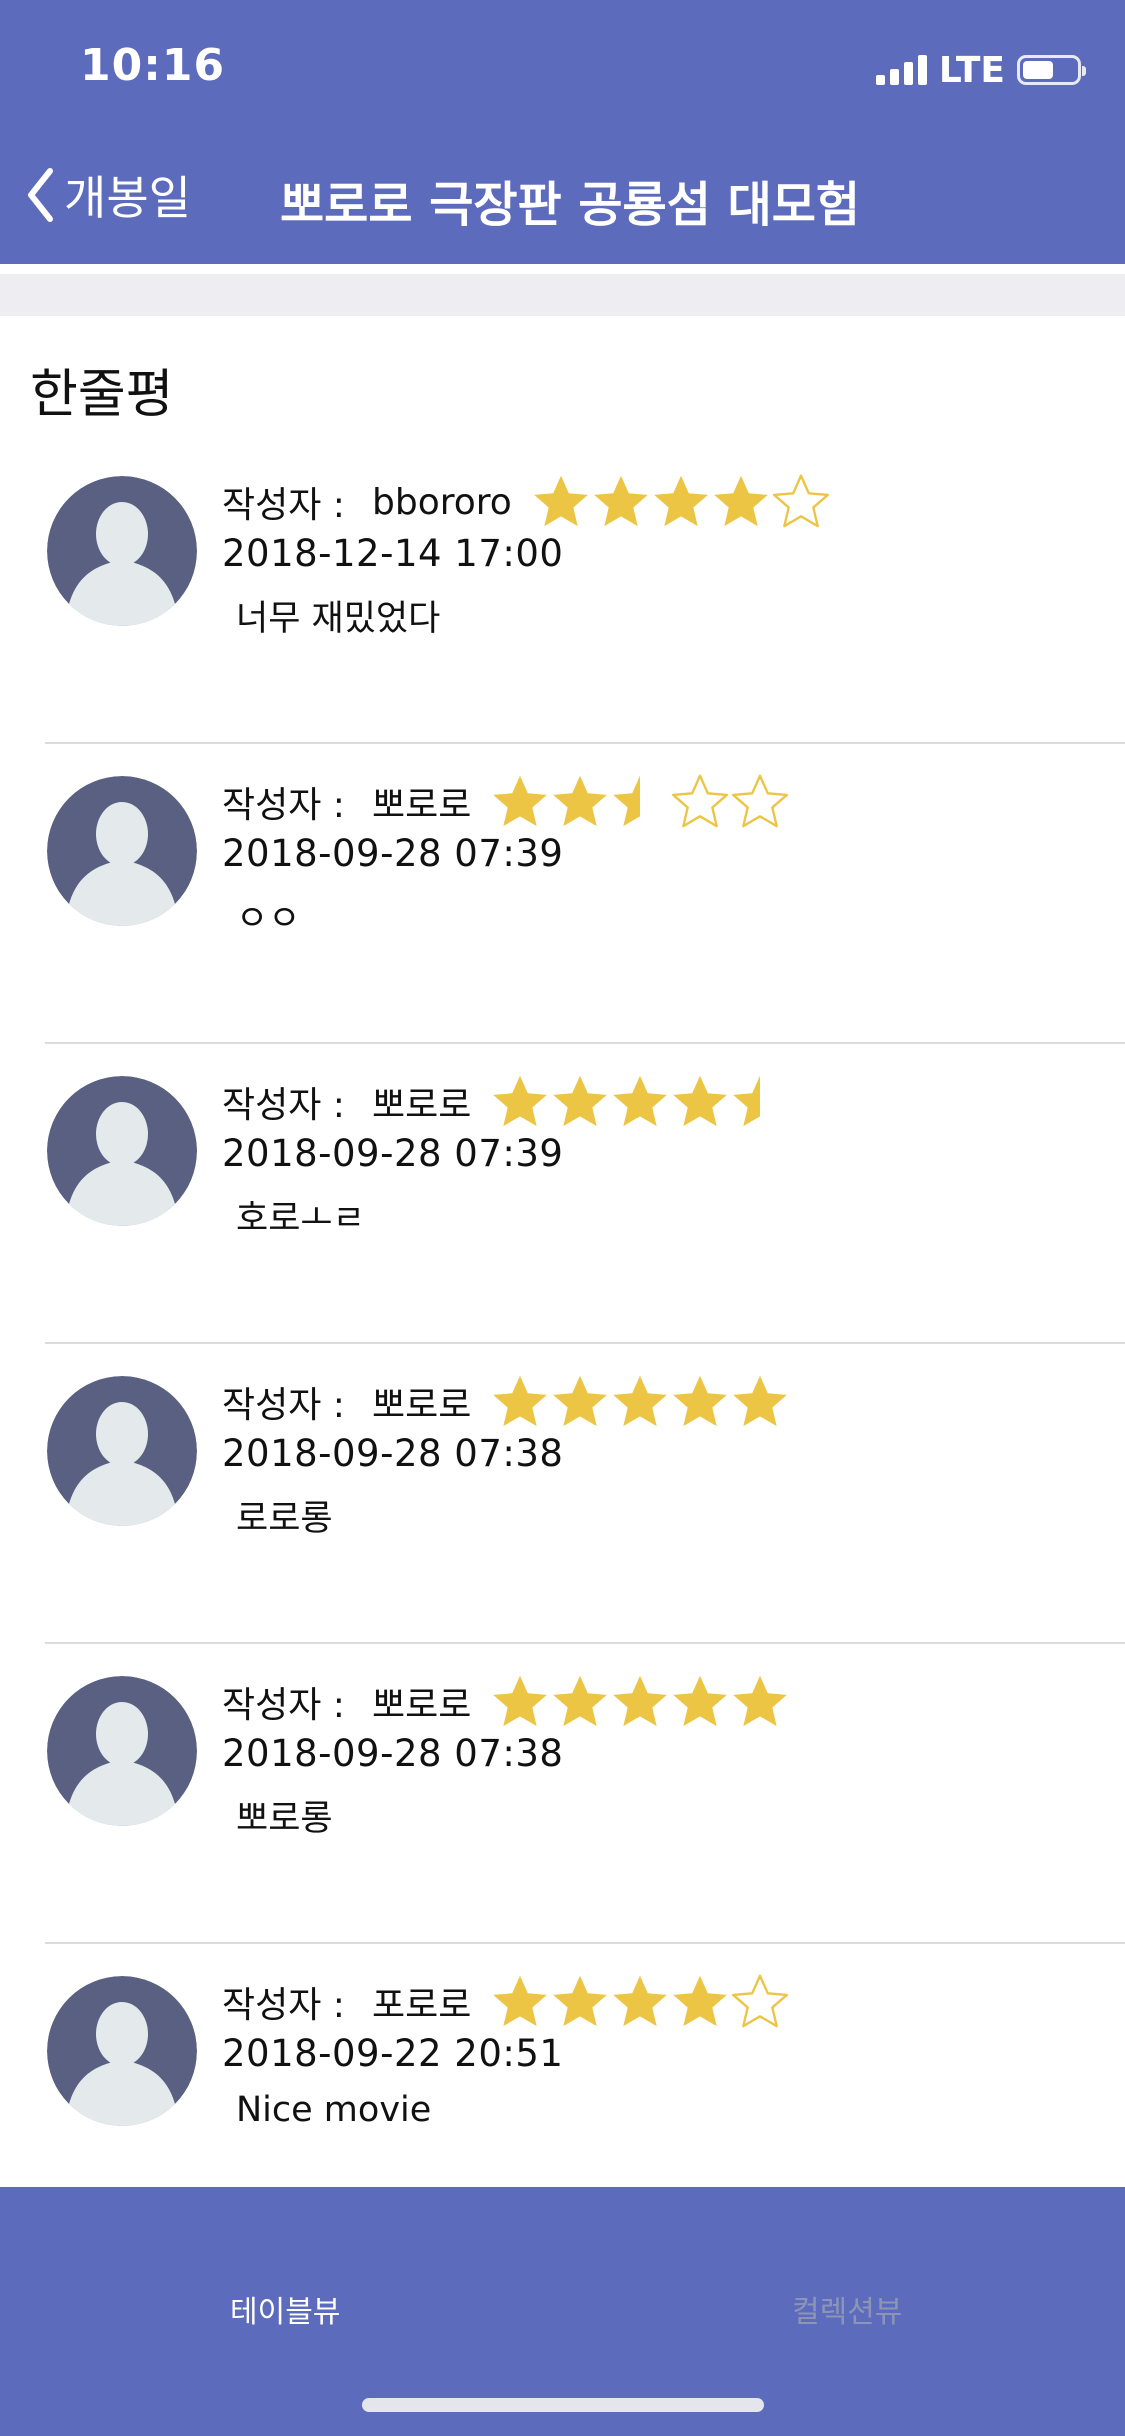  Describe the element at coordinates (102, 395) in the screenshot. I see `section-title: 한줄평` at that location.